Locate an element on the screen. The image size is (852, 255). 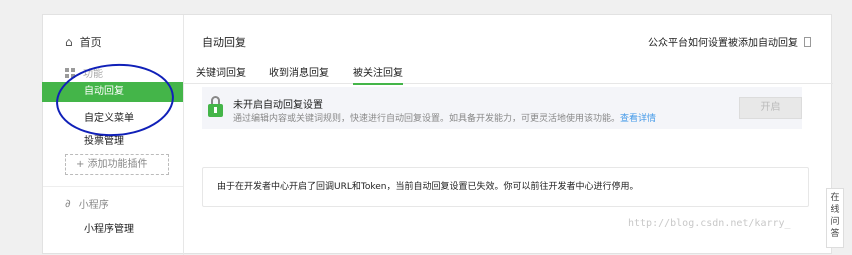
tab-keyword-reply: 关键词回复 is located at coordinates (221, 71).